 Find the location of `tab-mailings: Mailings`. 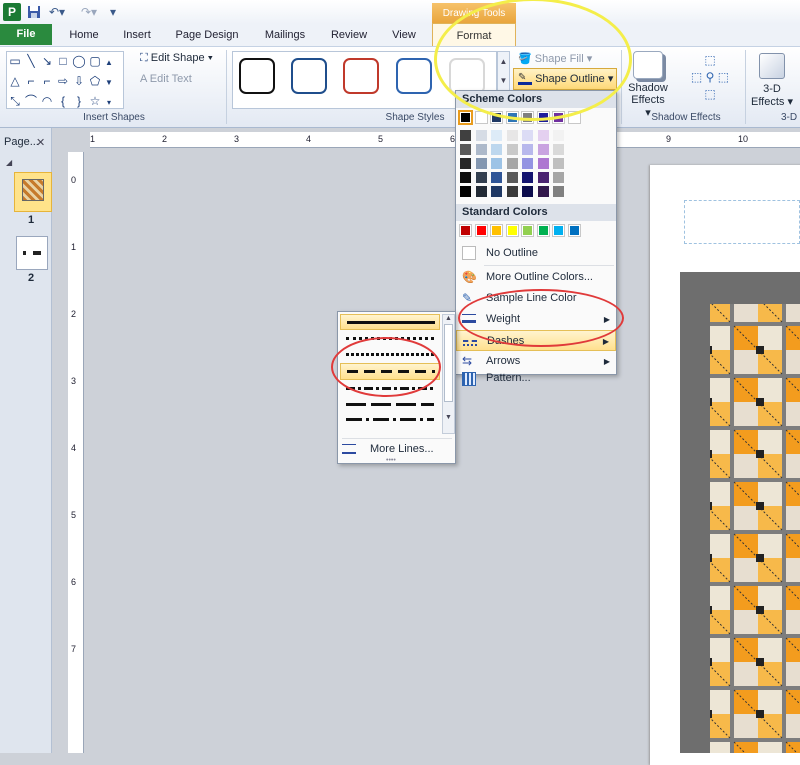

tab-mailings: Mailings is located at coordinates (285, 35).